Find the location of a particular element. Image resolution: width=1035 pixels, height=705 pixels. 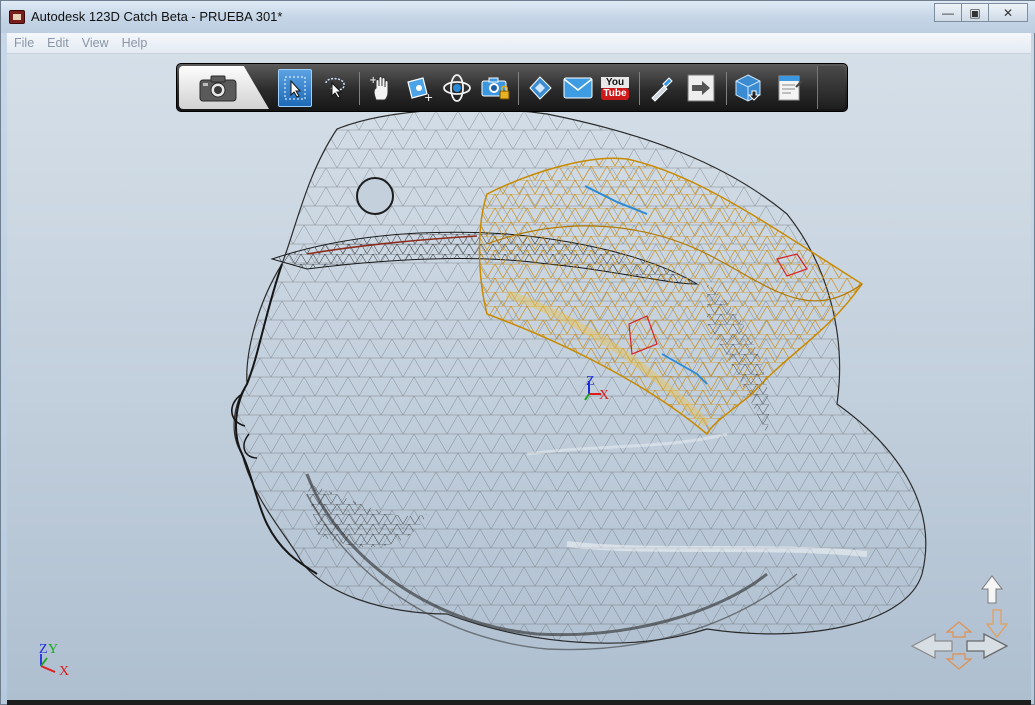

pan-tool-button: + is located at coordinates (381, 88).